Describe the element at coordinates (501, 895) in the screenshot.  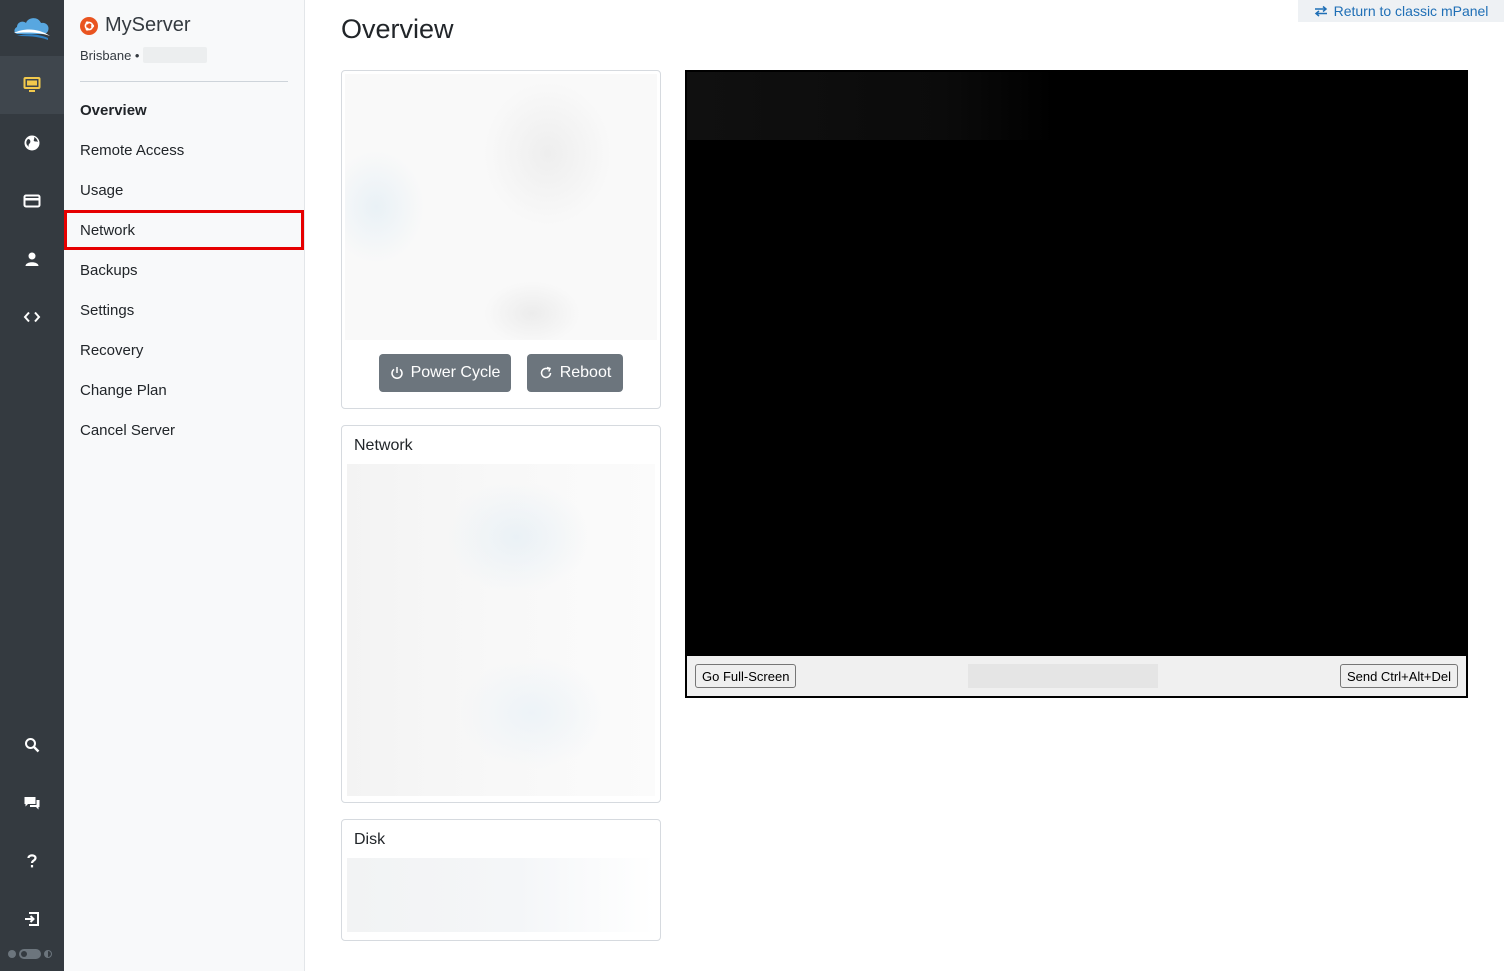
I see `disk-graph-redacted` at that location.